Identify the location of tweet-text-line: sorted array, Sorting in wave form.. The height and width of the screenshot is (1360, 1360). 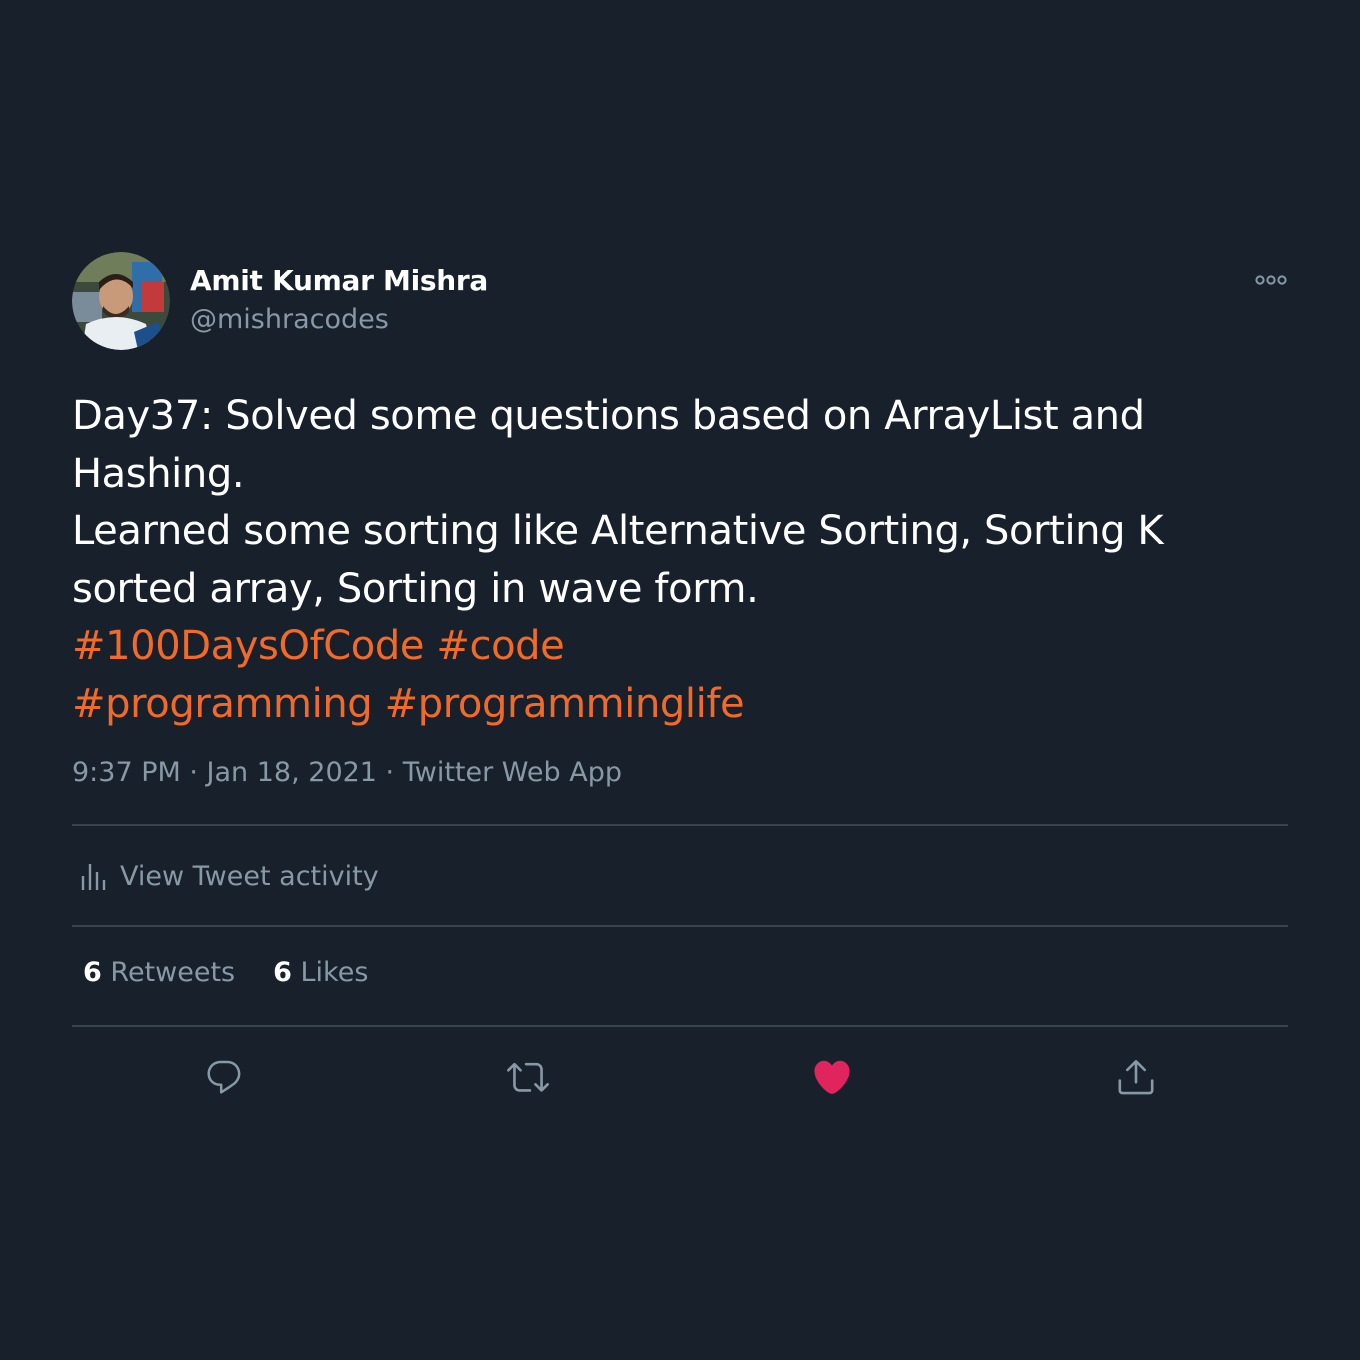
(415, 588).